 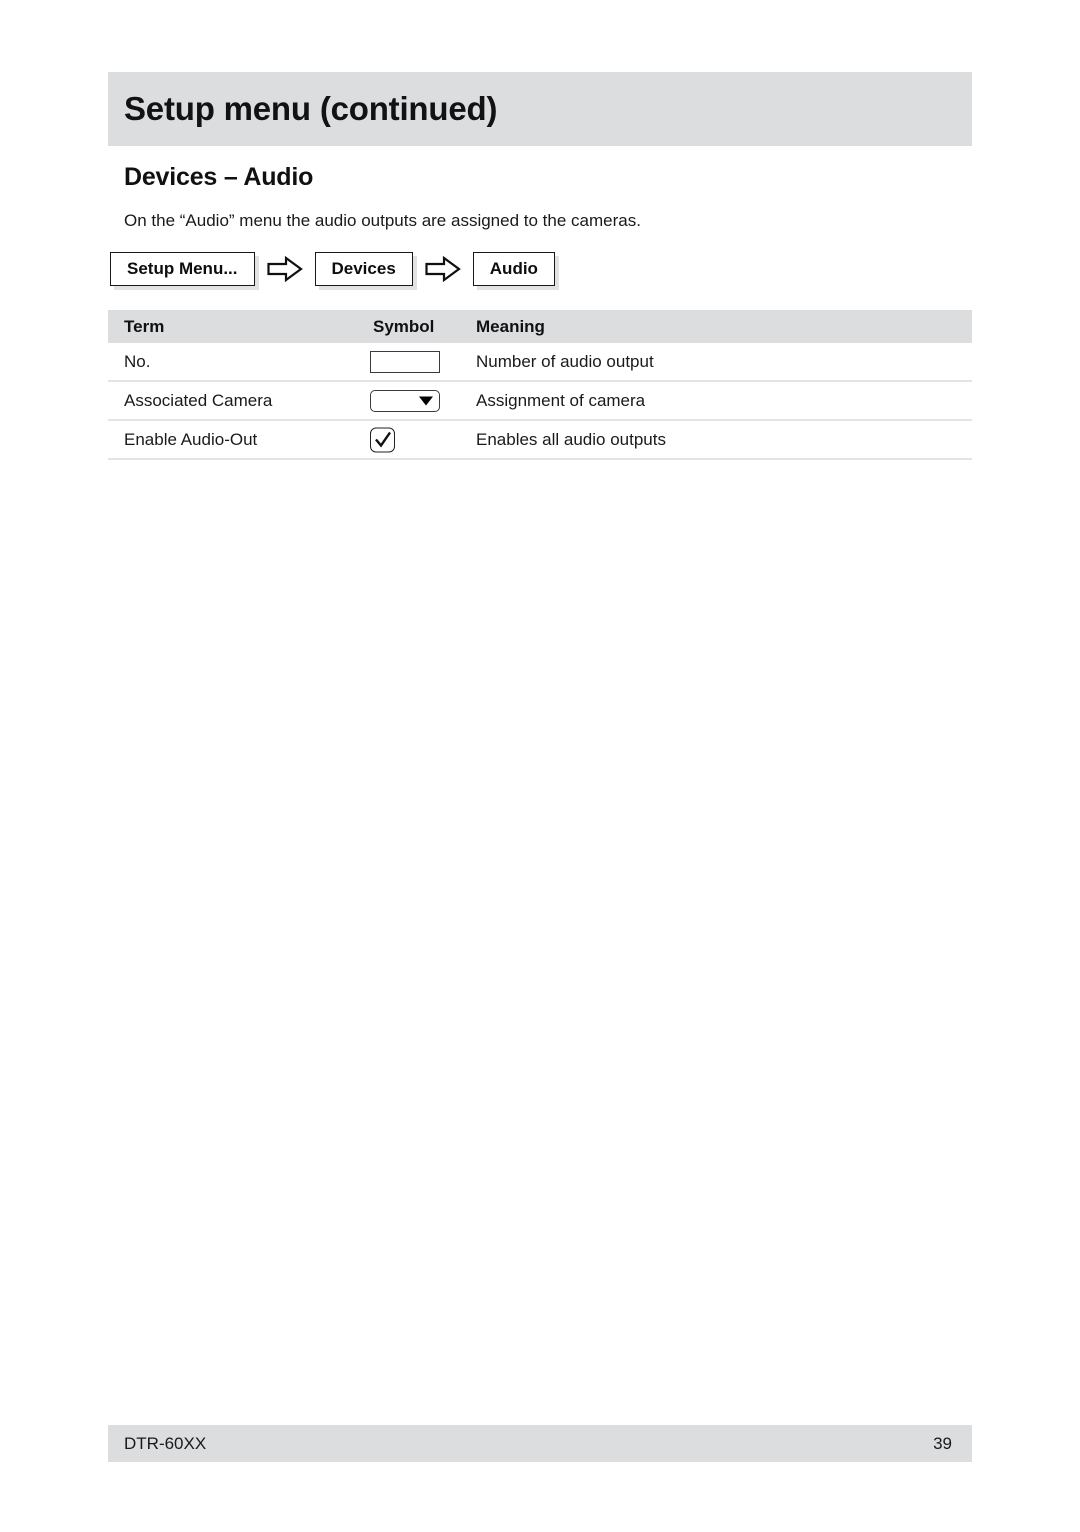 I want to click on chevron-down-icon, so click(x=426, y=400).